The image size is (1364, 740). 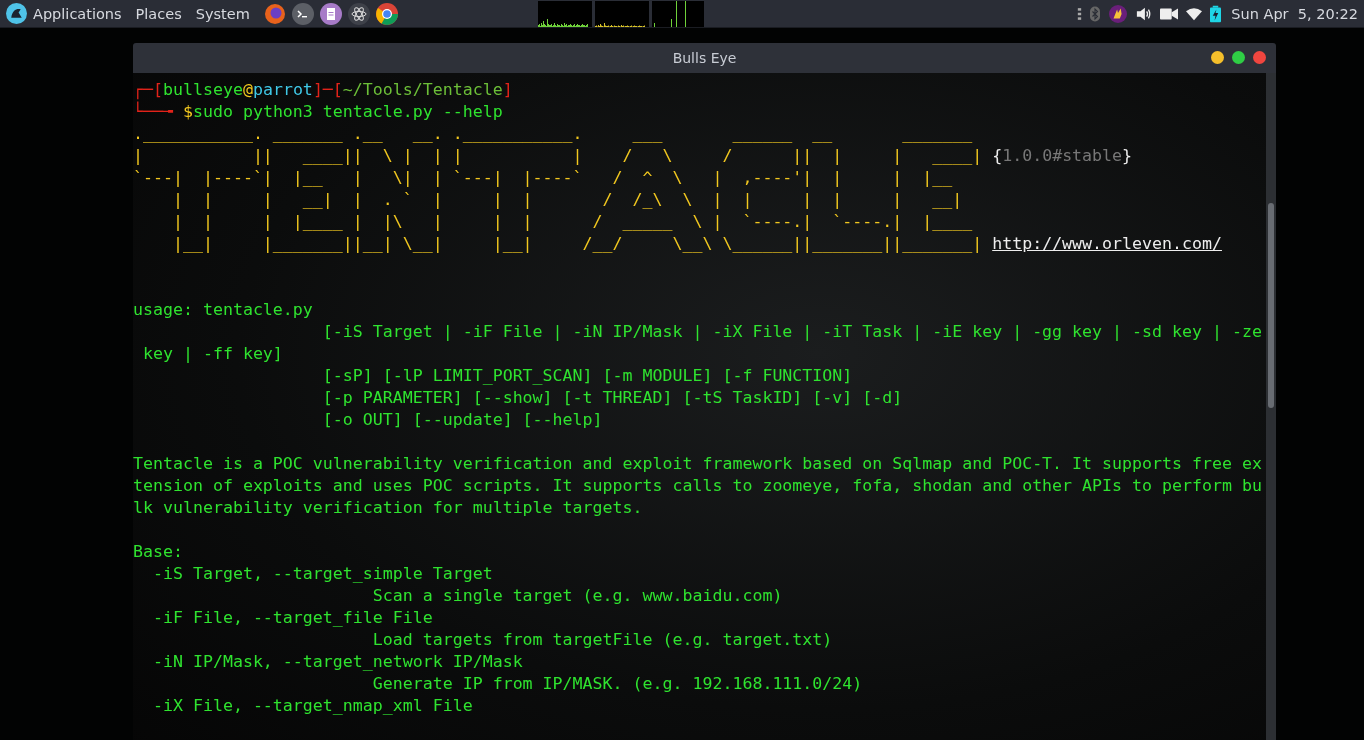 What do you see at coordinates (697, 486) in the screenshot?
I see `output-line: tension of exploits and uses POC scripts. It supports calls to zoomeye, fofa, shodan and other APIs to perform bu` at bounding box center [697, 486].